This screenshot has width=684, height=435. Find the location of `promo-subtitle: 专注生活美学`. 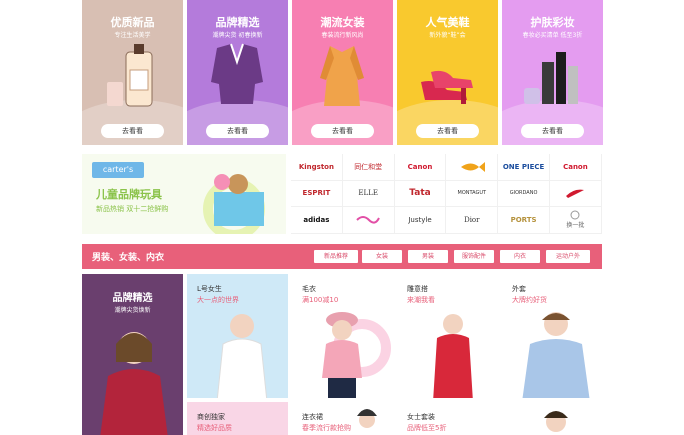

promo-subtitle: 专注生活美学 is located at coordinates (132, 35).